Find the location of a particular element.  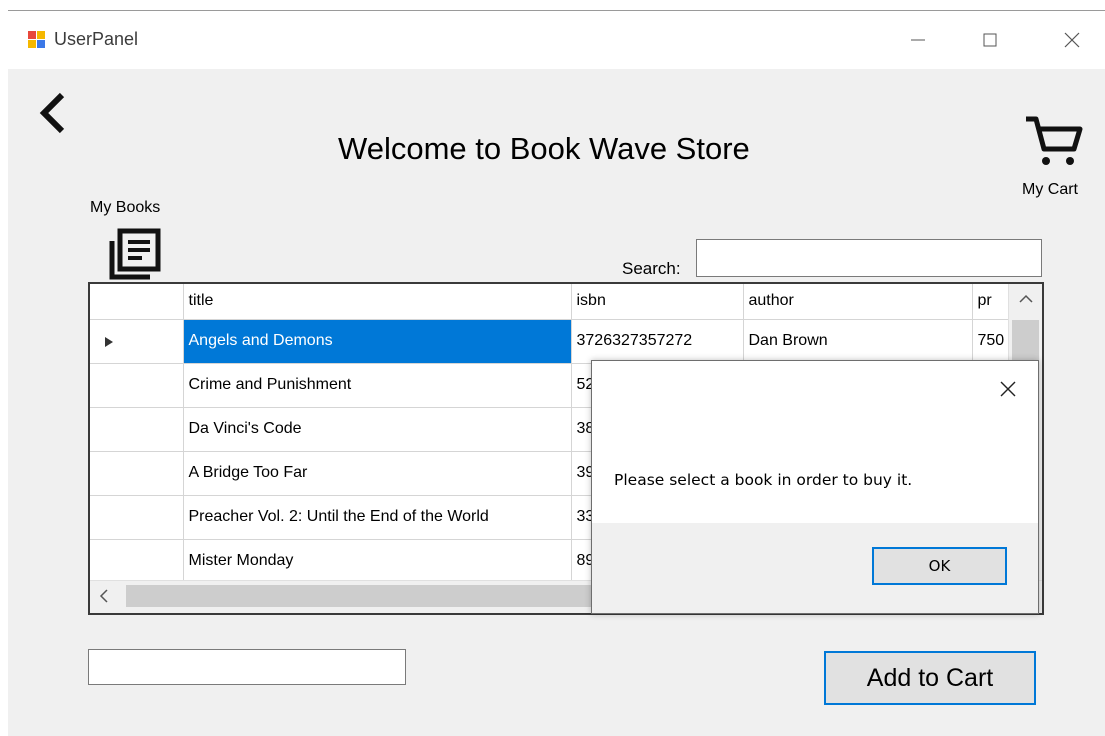

scroll-left-icon is located at coordinates (105, 596).